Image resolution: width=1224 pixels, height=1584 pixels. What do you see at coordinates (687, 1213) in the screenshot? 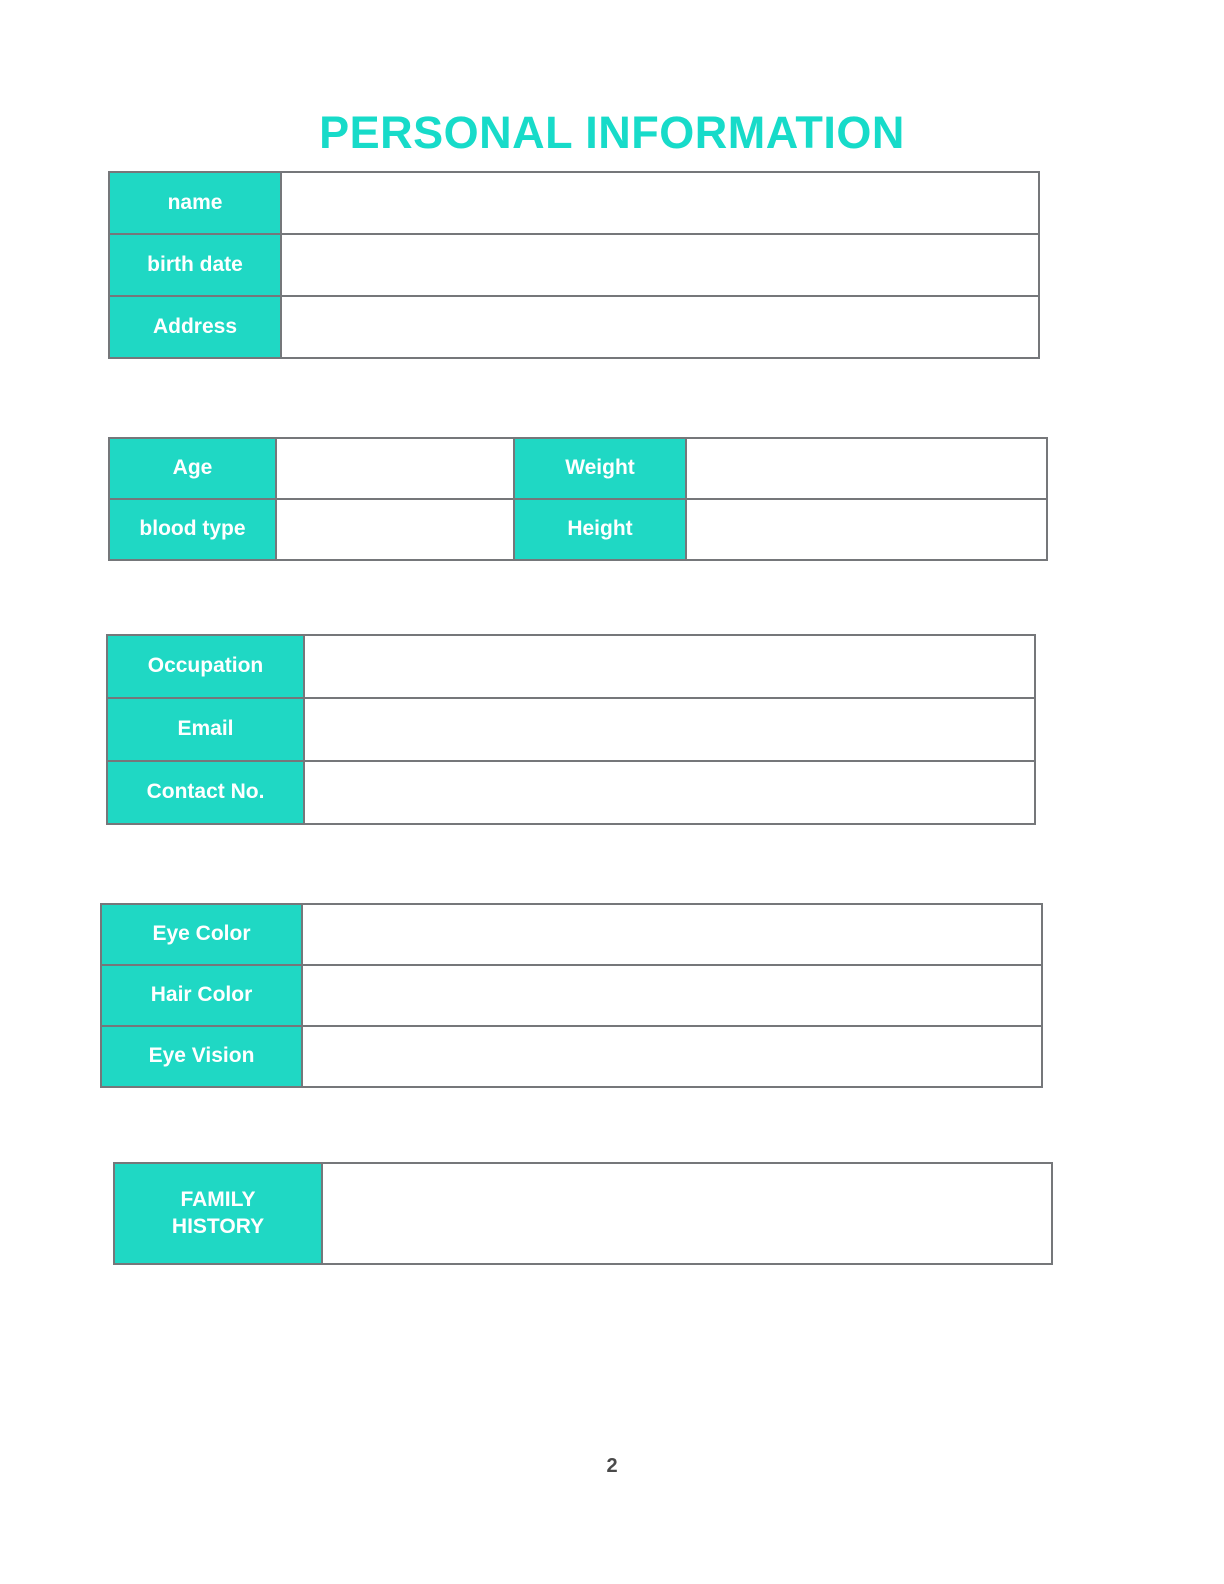
I see `field-input-family-history` at bounding box center [687, 1213].